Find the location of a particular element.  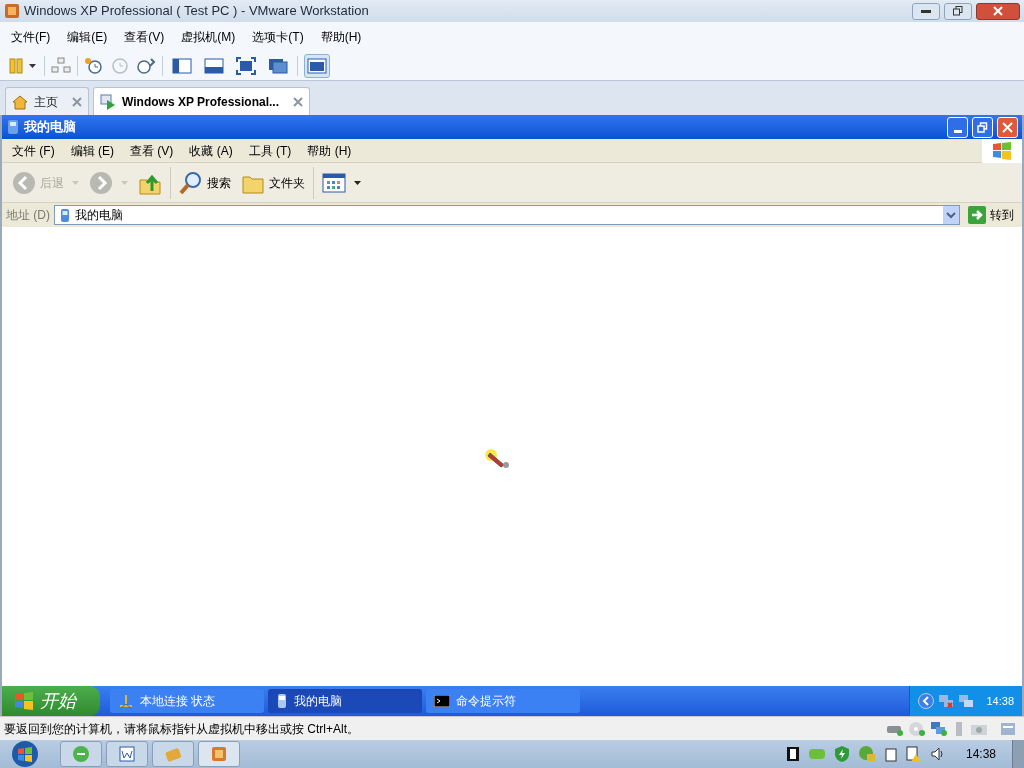

tab: 主页 is located at coordinates (47, 101).